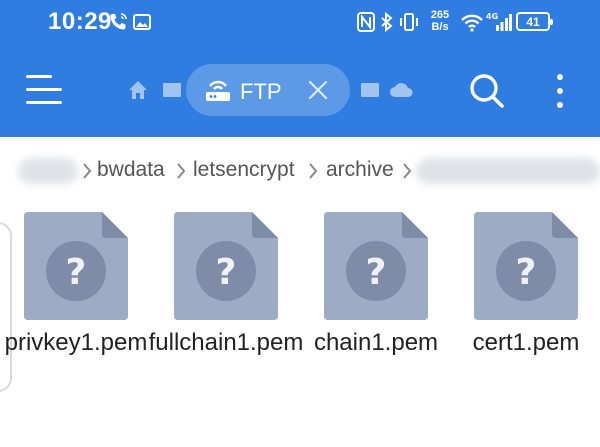 The width and height of the screenshot is (600, 447). Describe the element at coordinates (409, 22) in the screenshot. I see `vibrate-icon` at that location.